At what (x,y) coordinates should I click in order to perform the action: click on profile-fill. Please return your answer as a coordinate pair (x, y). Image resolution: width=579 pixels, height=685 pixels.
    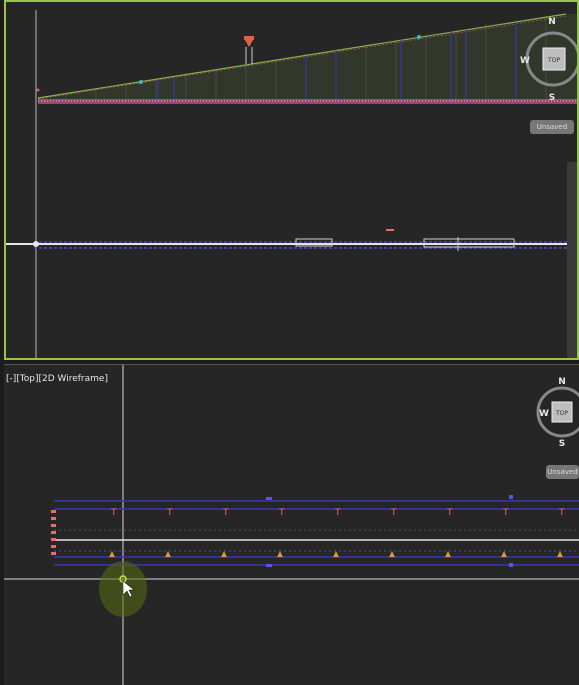
    Looking at the image, I should click on (307, 57).